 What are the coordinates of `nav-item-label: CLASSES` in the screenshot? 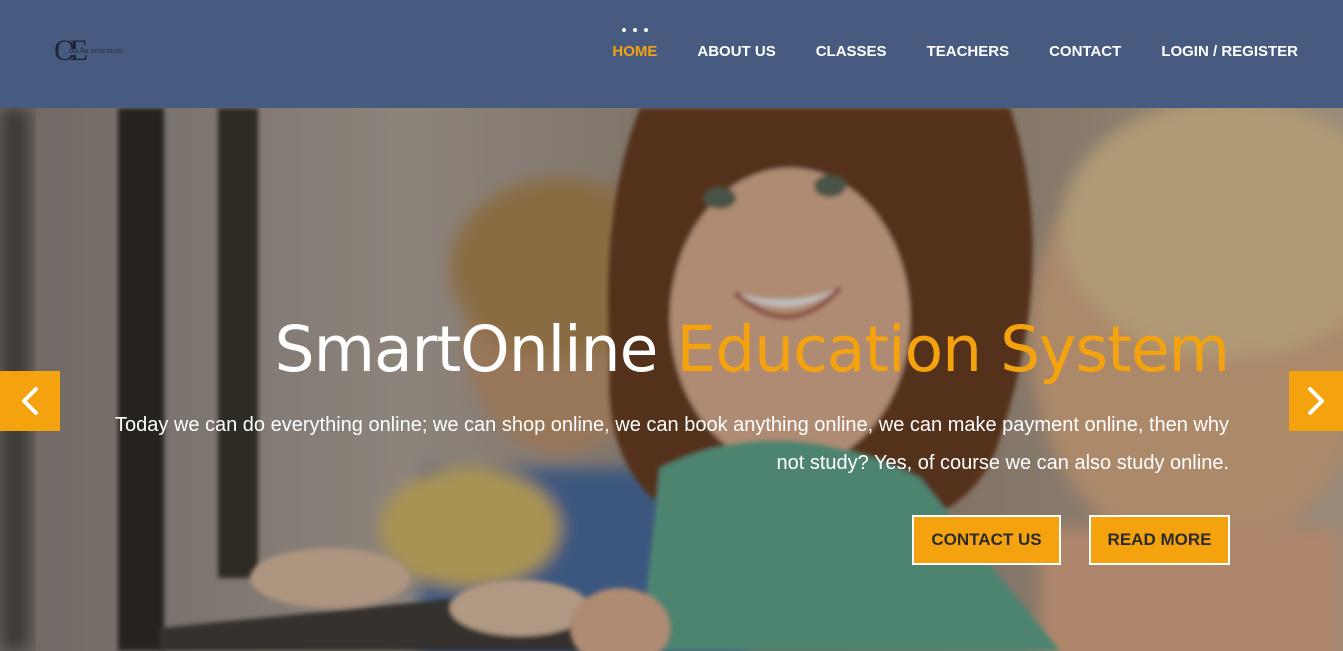 It's located at (851, 51).